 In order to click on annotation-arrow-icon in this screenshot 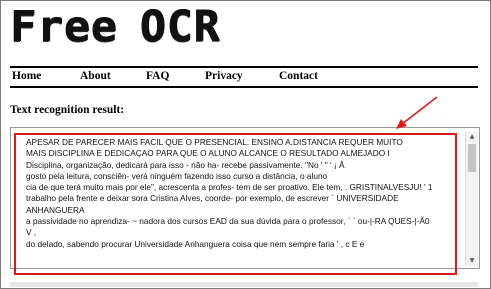, I will do `click(417, 112)`.